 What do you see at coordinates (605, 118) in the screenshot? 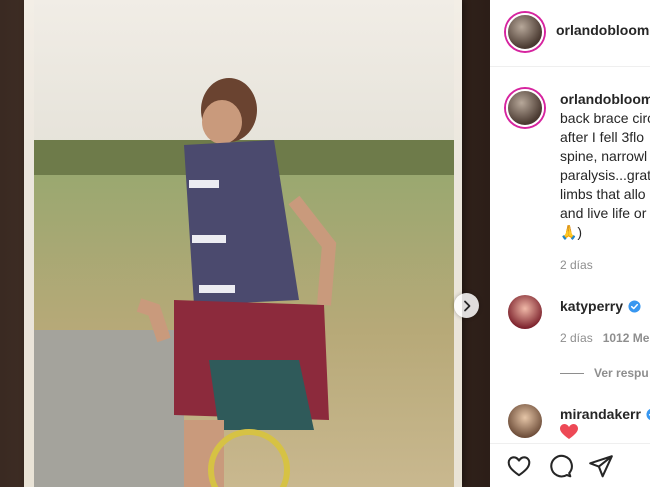
I see `caption-line: back brace circ` at bounding box center [605, 118].